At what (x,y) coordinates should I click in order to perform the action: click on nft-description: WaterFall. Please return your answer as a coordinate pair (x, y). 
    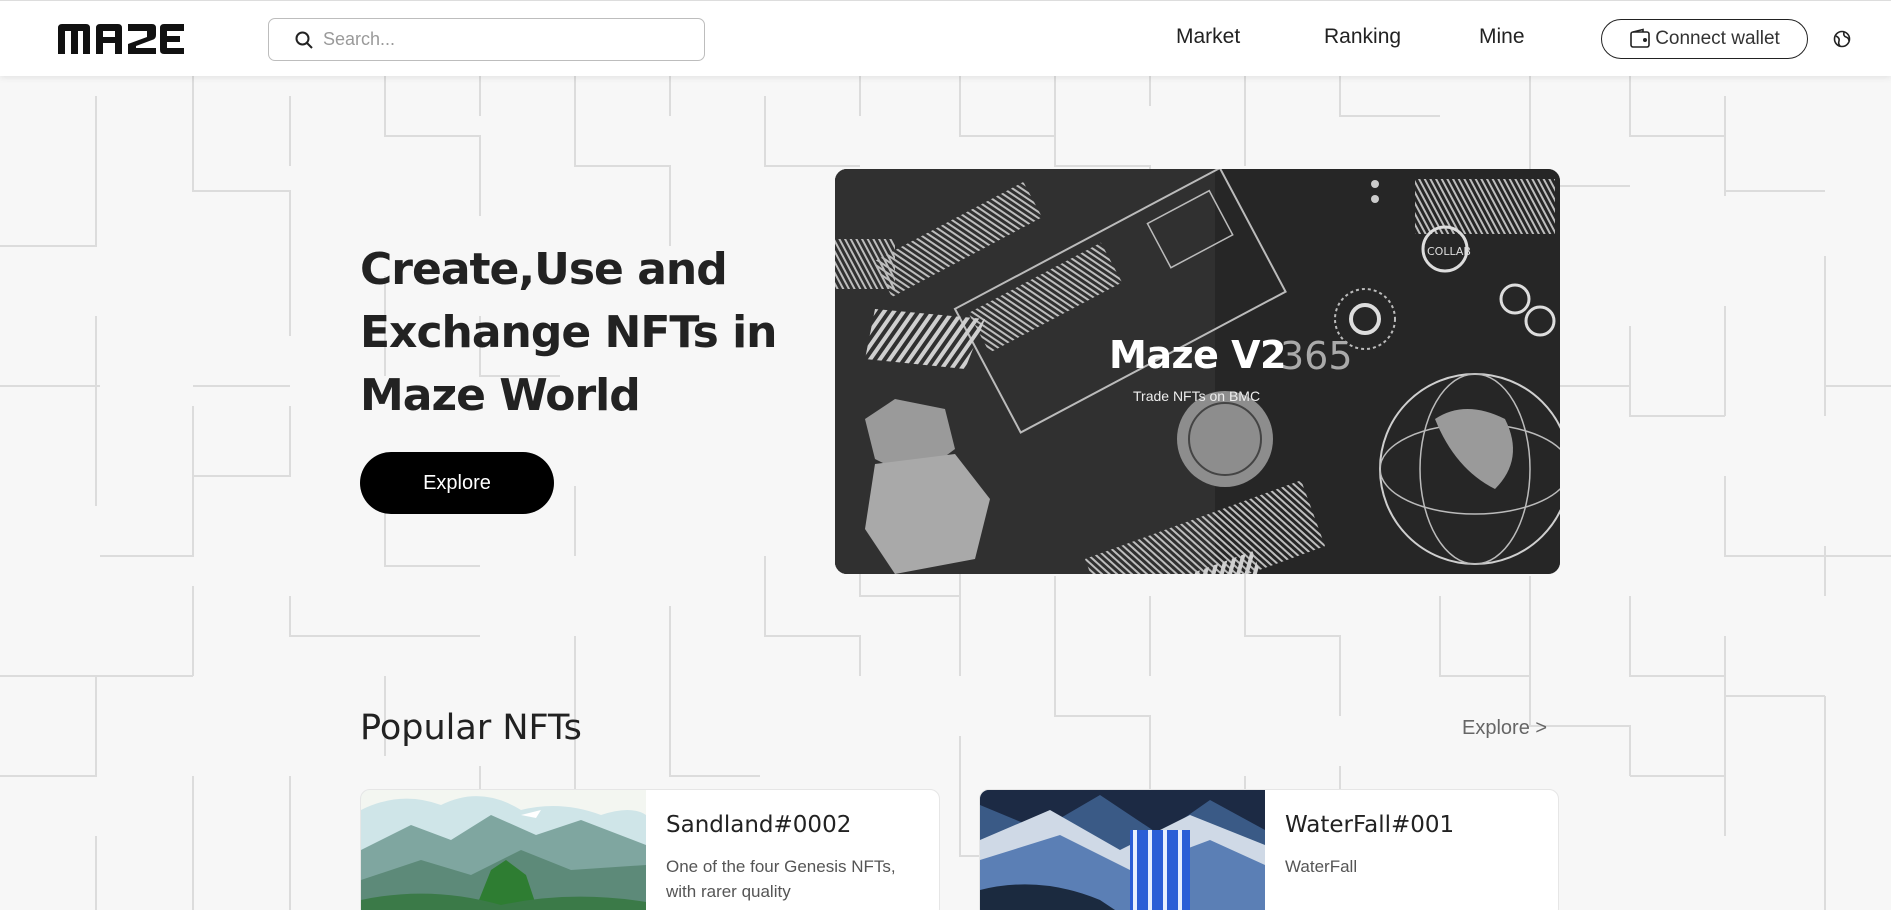
    Looking at the image, I should click on (1321, 866).